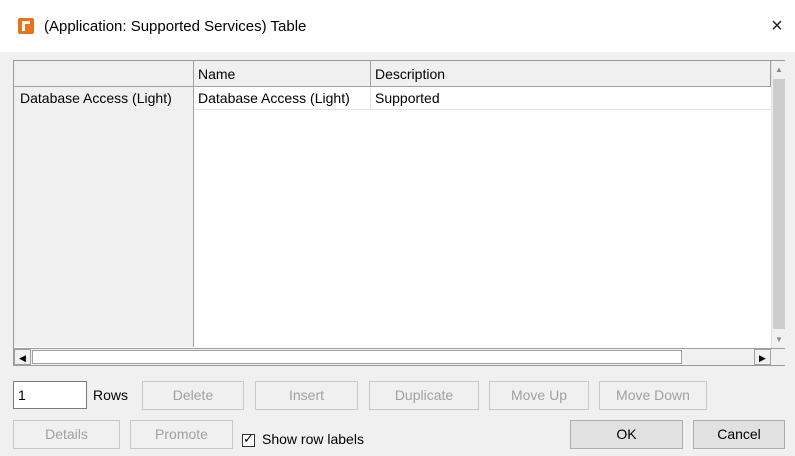 This screenshot has width=795, height=456. Describe the element at coordinates (779, 339) in the screenshot. I see `scroll-down-arrow-icon: ▼` at that location.